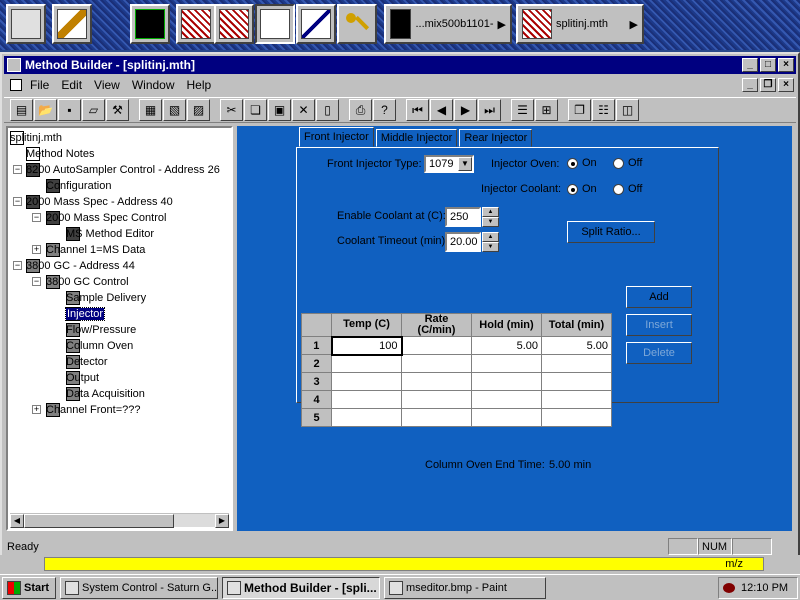 The width and height of the screenshot is (800, 600). Describe the element at coordinates (21, 110) in the screenshot. I see `new-icon: ▤` at that location.